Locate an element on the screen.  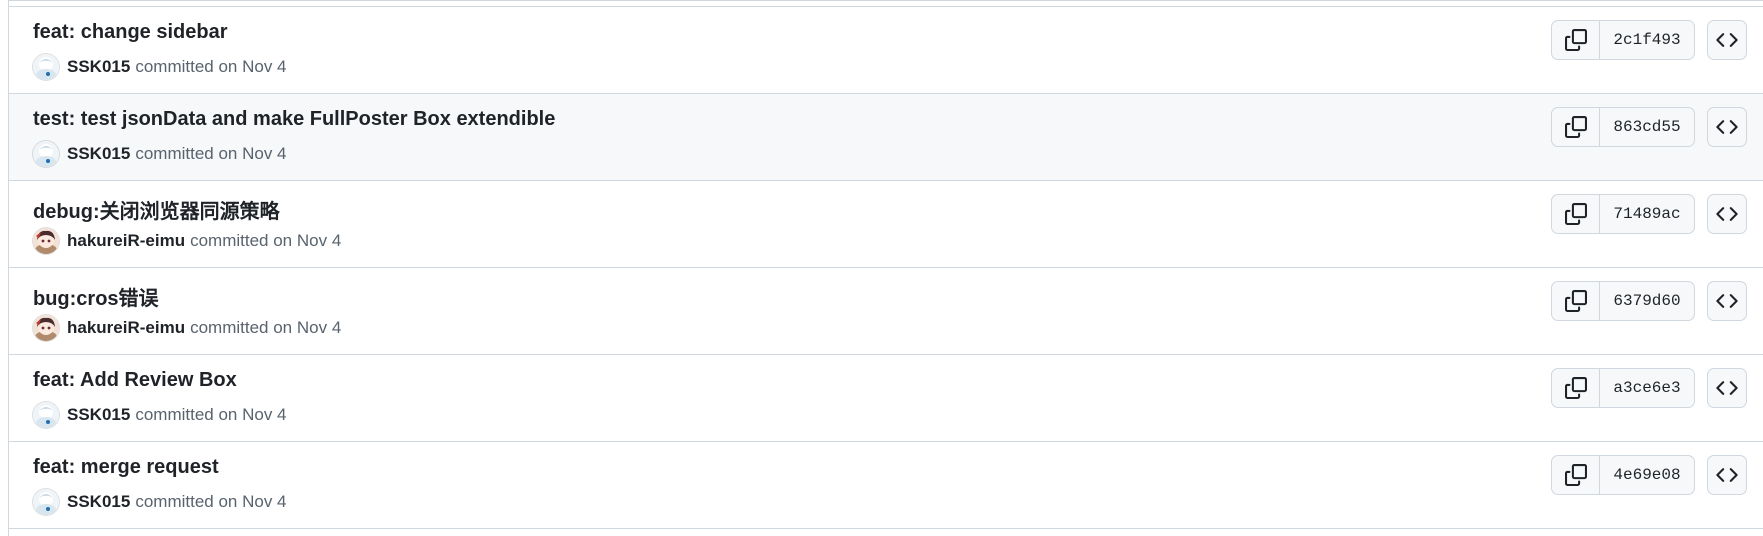
commit-actions: 863cd55 is located at coordinates (1649, 127).